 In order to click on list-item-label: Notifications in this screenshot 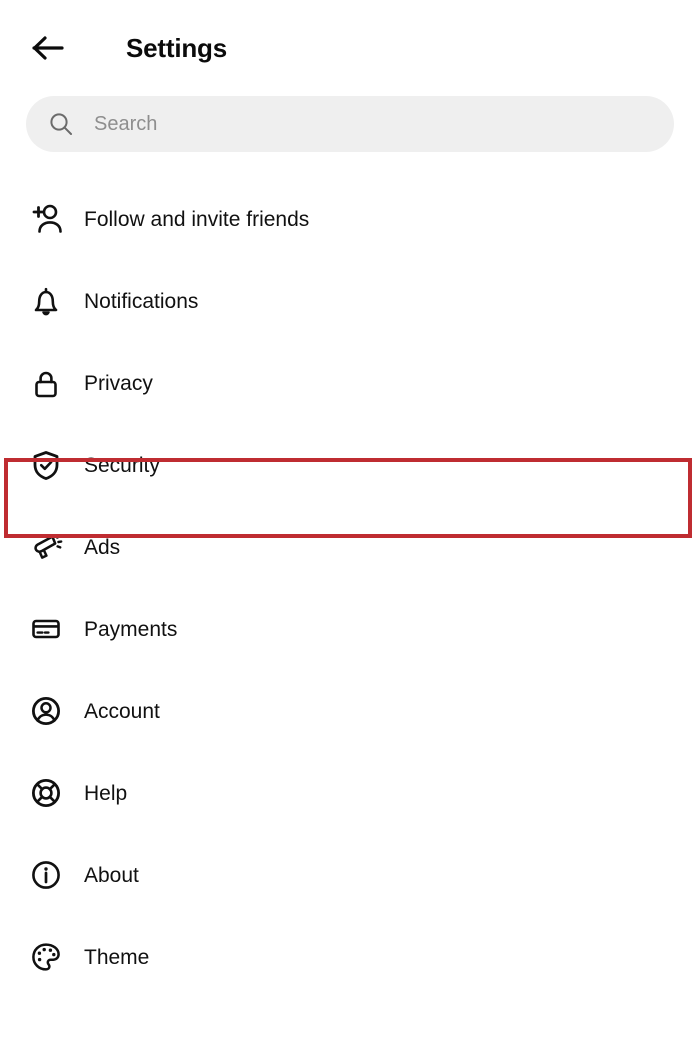, I will do `click(141, 301)`.